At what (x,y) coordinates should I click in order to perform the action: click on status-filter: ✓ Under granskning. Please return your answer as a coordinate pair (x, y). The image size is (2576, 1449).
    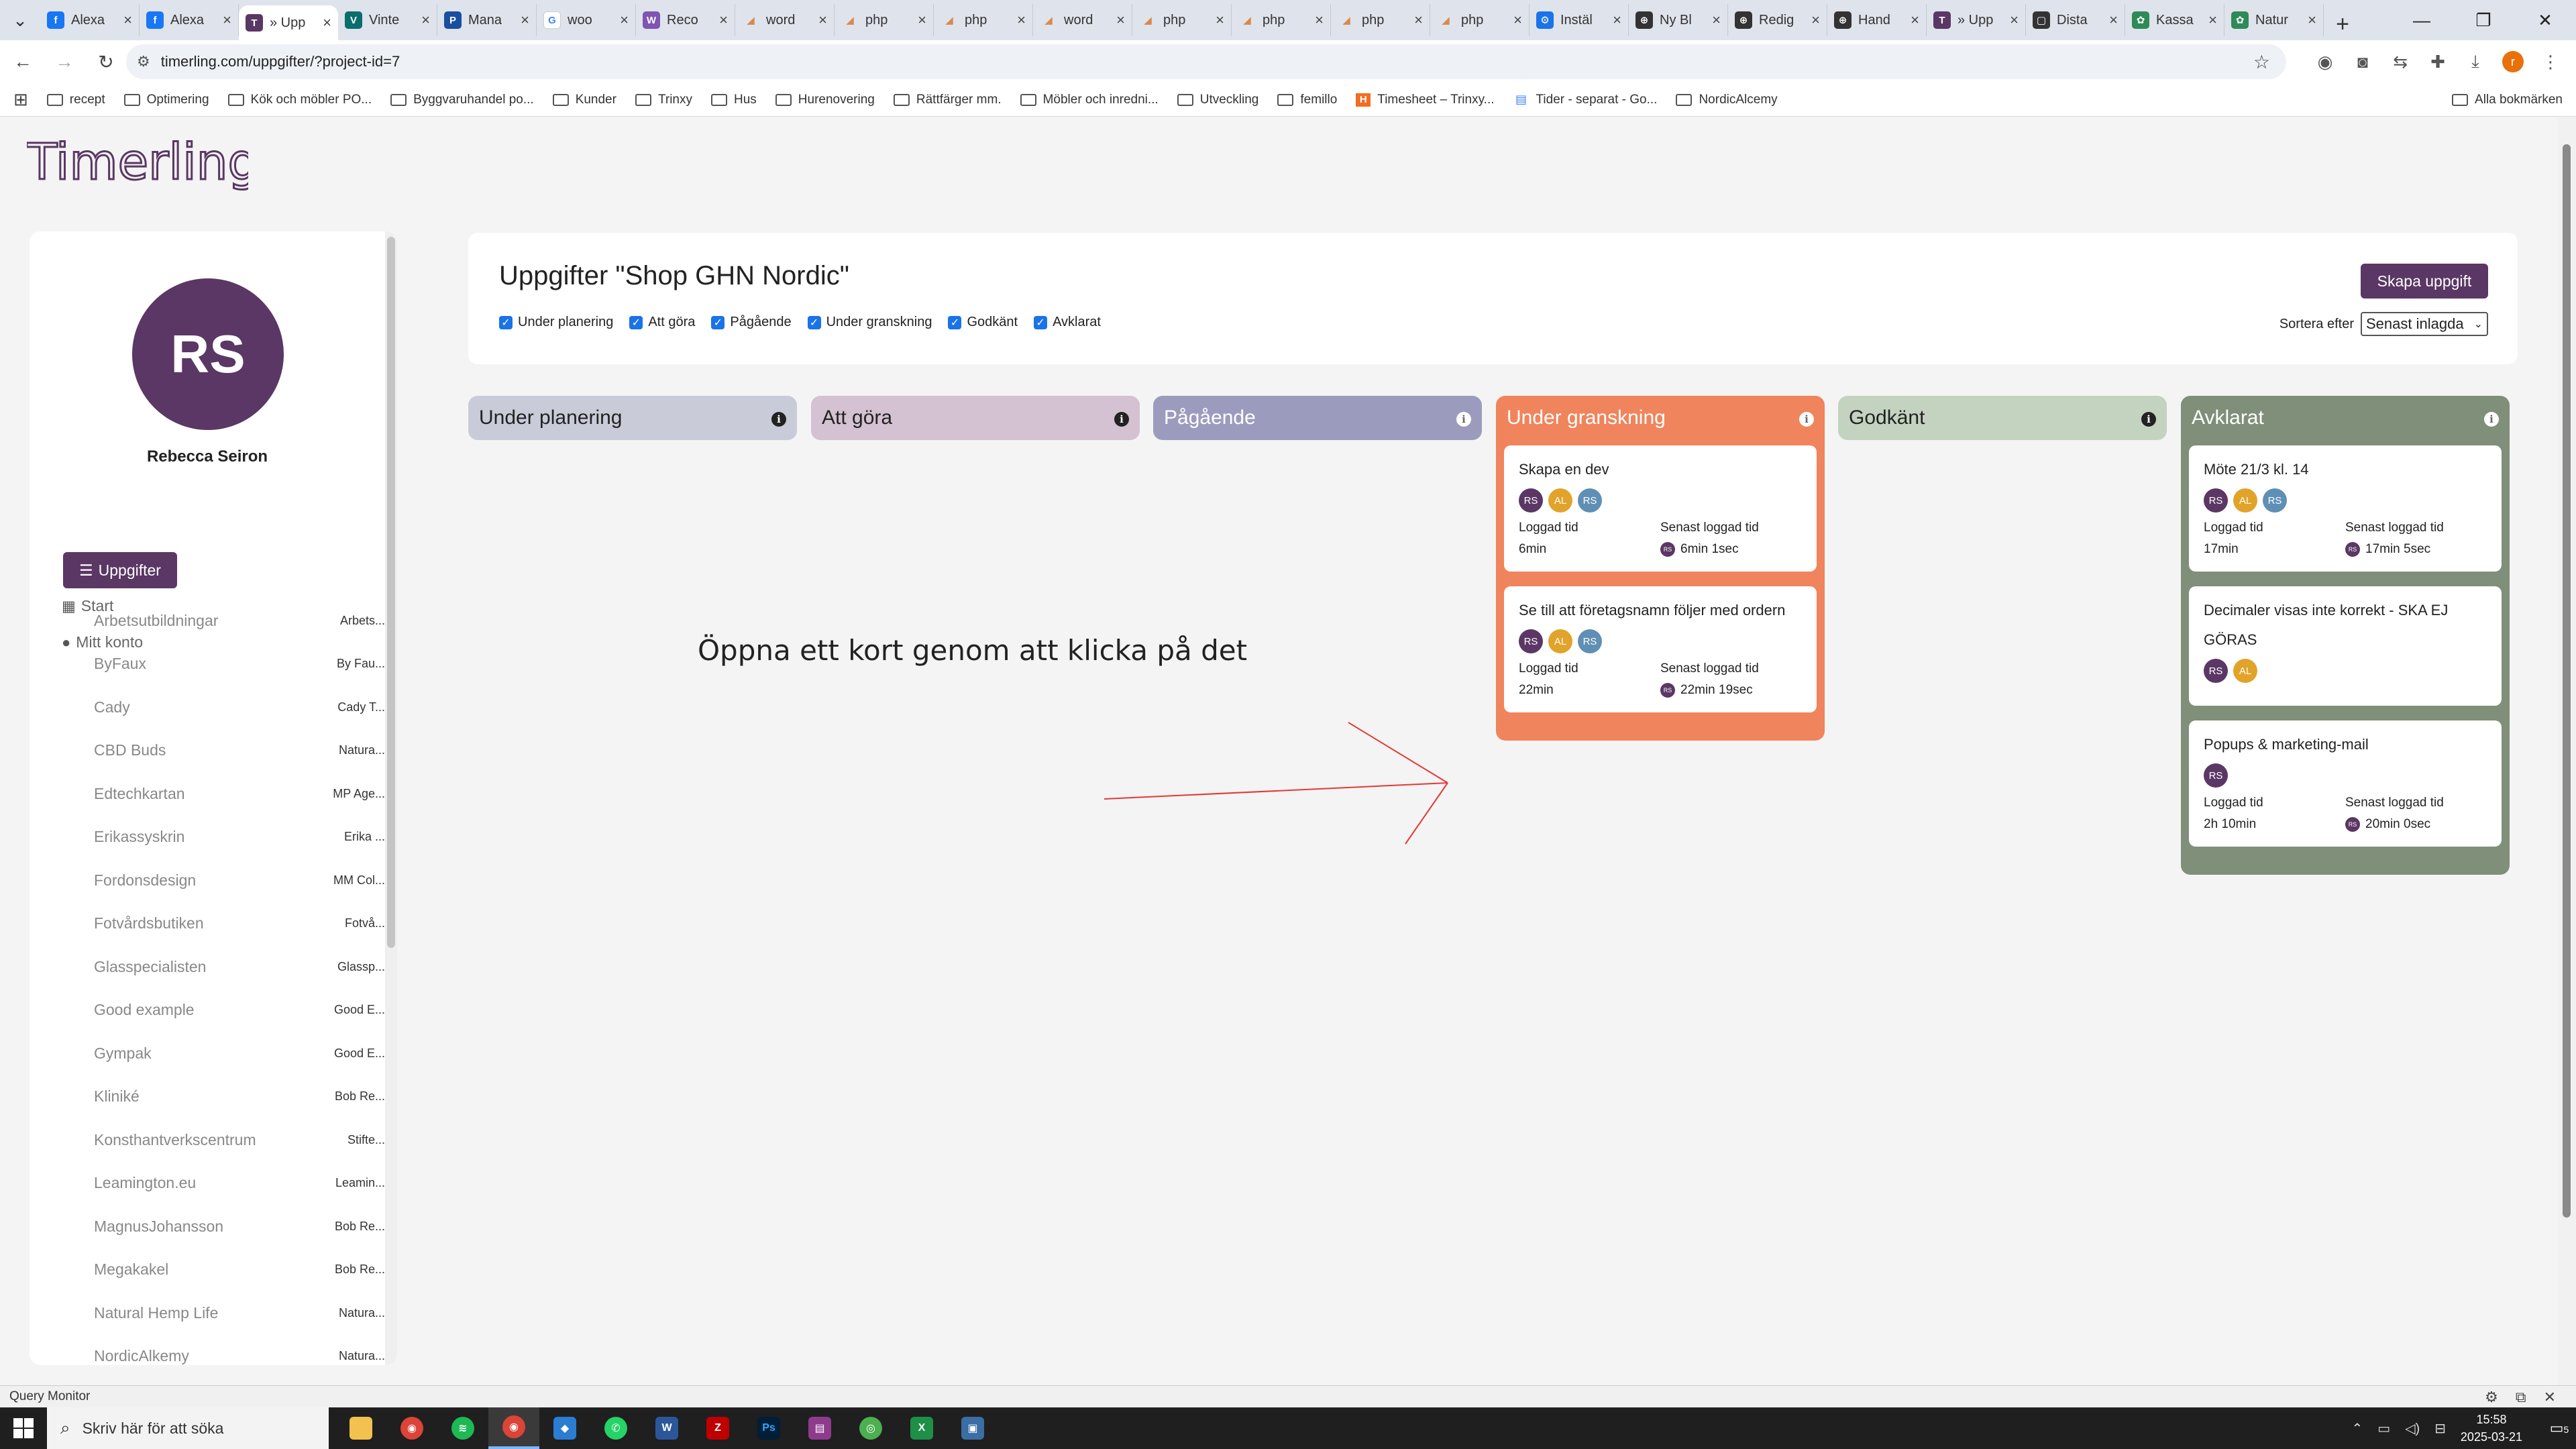
    Looking at the image, I should click on (869, 322).